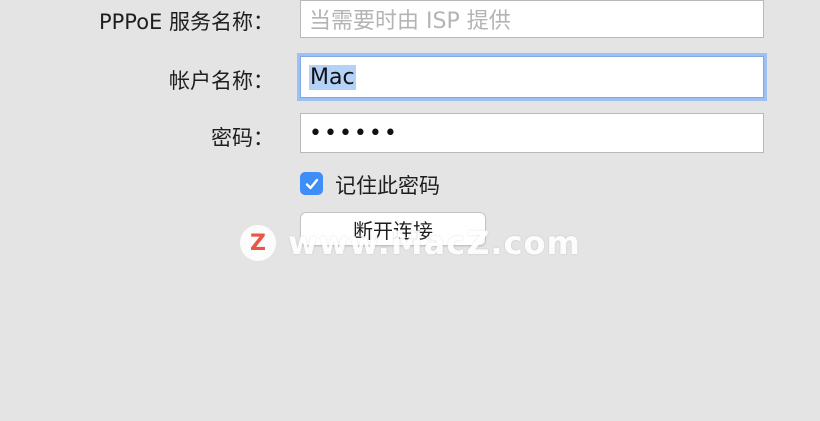  I want to click on account-name-input: Mac, so click(532, 77).